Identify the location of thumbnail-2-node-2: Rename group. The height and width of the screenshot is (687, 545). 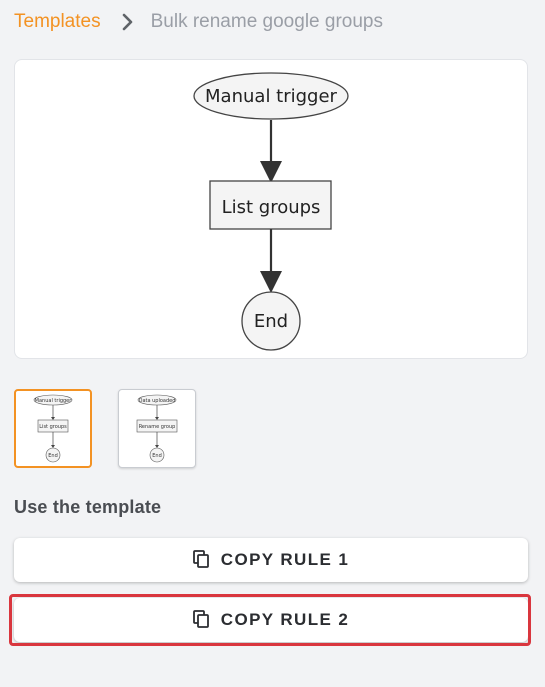
(157, 427).